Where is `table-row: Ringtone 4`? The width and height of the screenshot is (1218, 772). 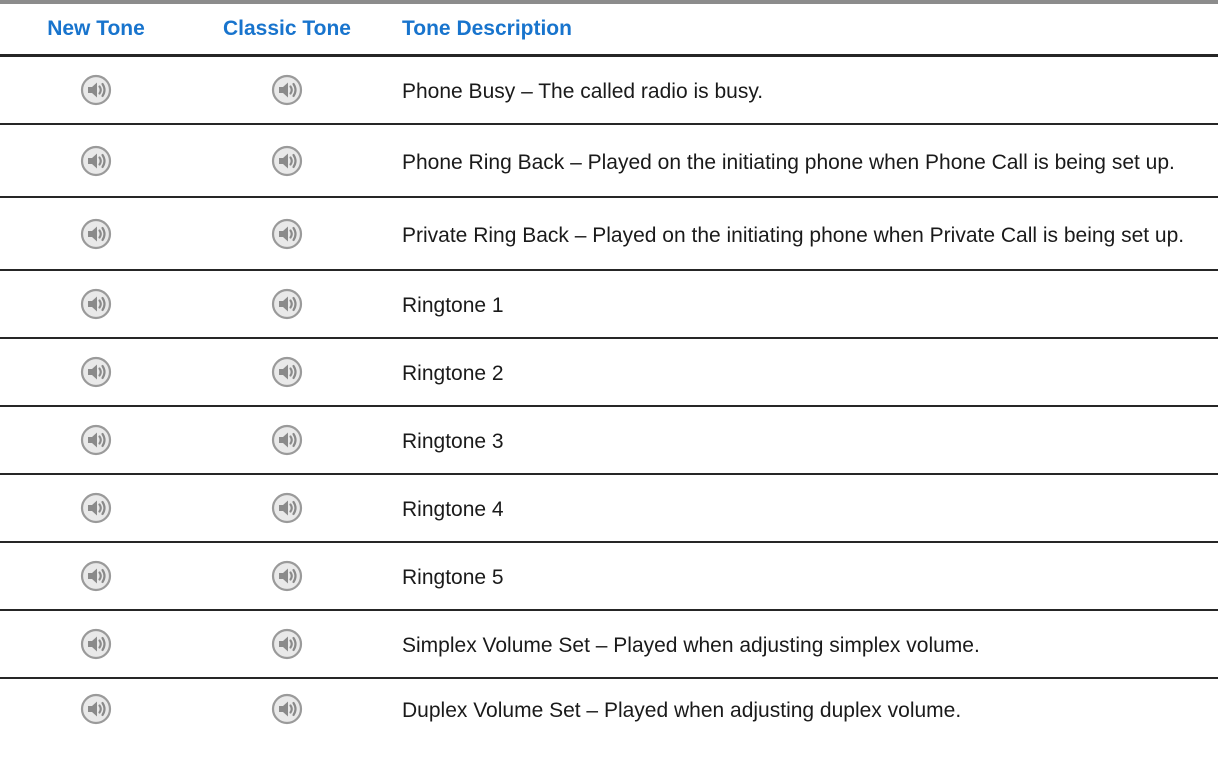
table-row: Ringtone 4 is located at coordinates (609, 509).